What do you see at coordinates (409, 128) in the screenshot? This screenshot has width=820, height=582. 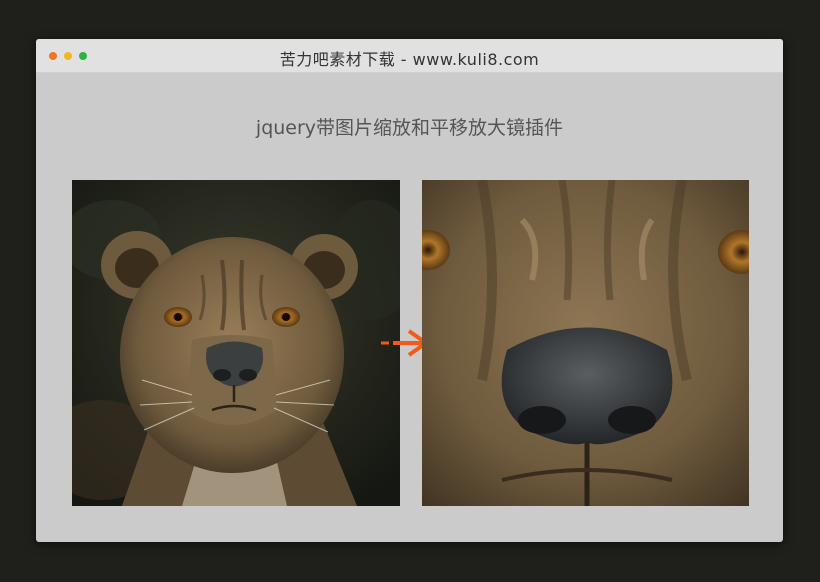 I see `page-heading: jquery带图片缩放和平移放大镜插件` at bounding box center [409, 128].